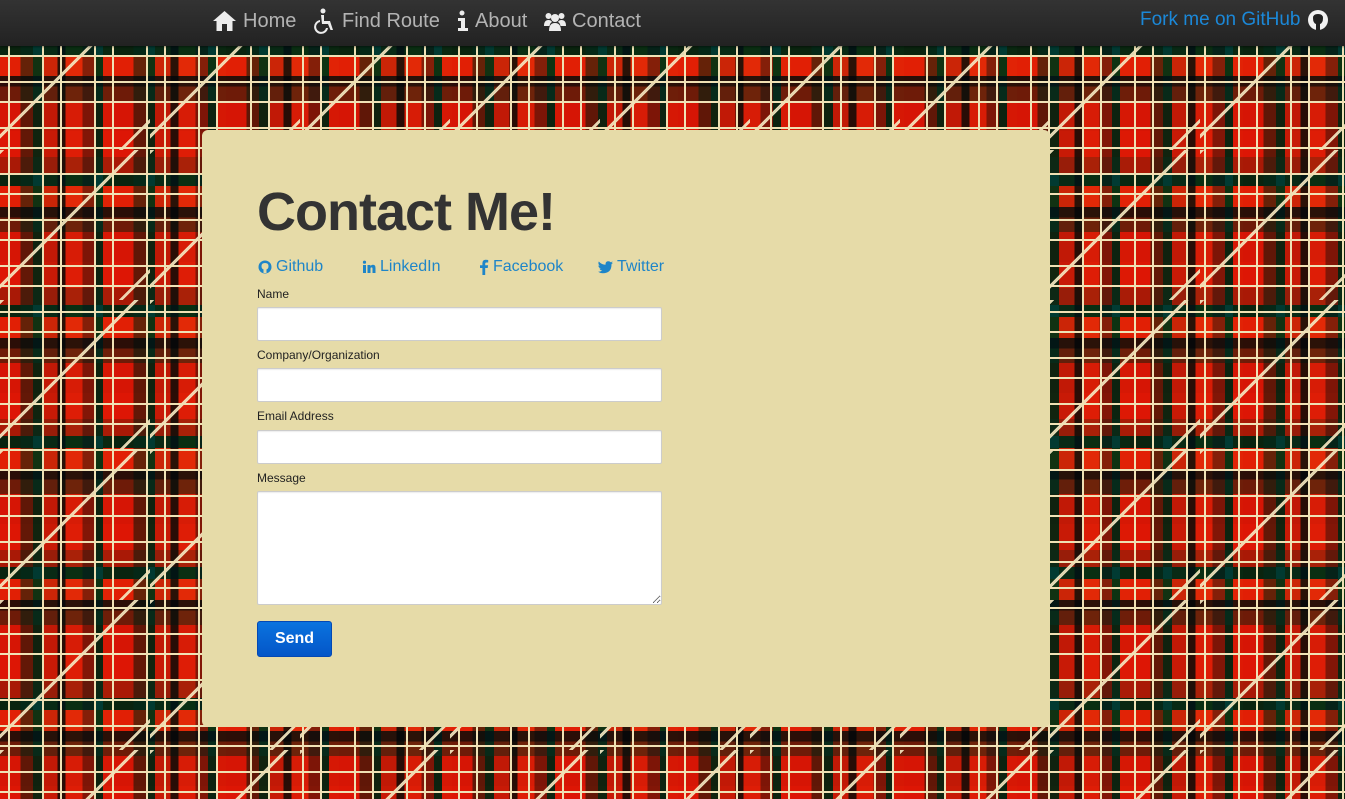  Describe the element at coordinates (324, 21) in the screenshot. I see `wheelchair-icon` at that location.